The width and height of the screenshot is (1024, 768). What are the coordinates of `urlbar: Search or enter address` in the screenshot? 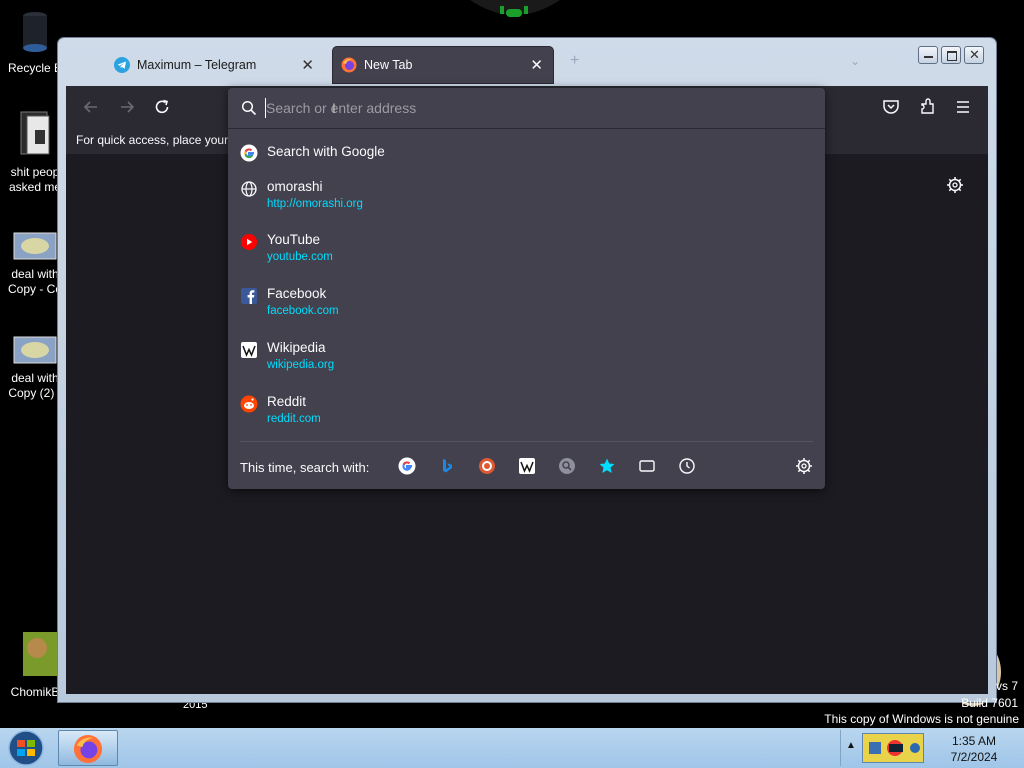 It's located at (526, 108).